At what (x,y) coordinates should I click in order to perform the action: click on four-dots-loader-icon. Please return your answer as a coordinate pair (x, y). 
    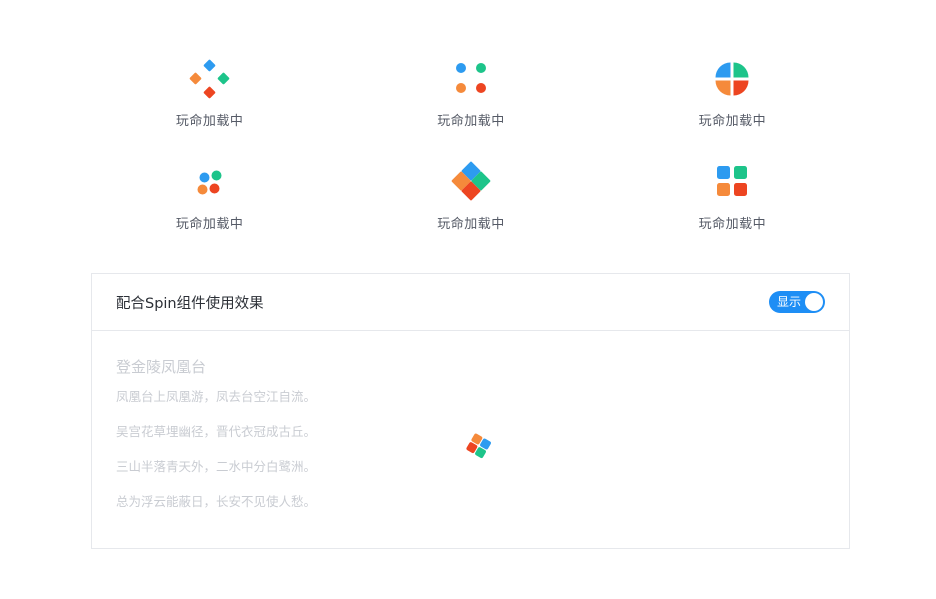
    Looking at the image, I should click on (471, 80).